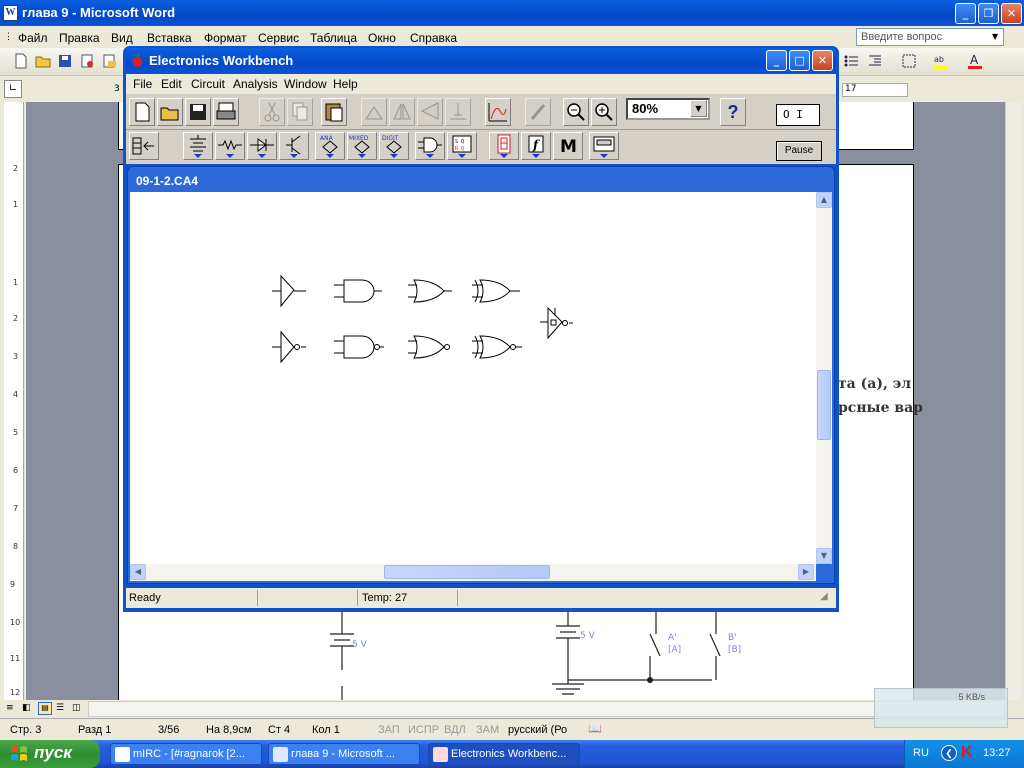 Image resolution: width=1024 pixels, height=768 pixels. Describe the element at coordinates (481, 61) in the screenshot. I see `ewb-titlebar: Electronics Workbench _ □ ✕` at that location.